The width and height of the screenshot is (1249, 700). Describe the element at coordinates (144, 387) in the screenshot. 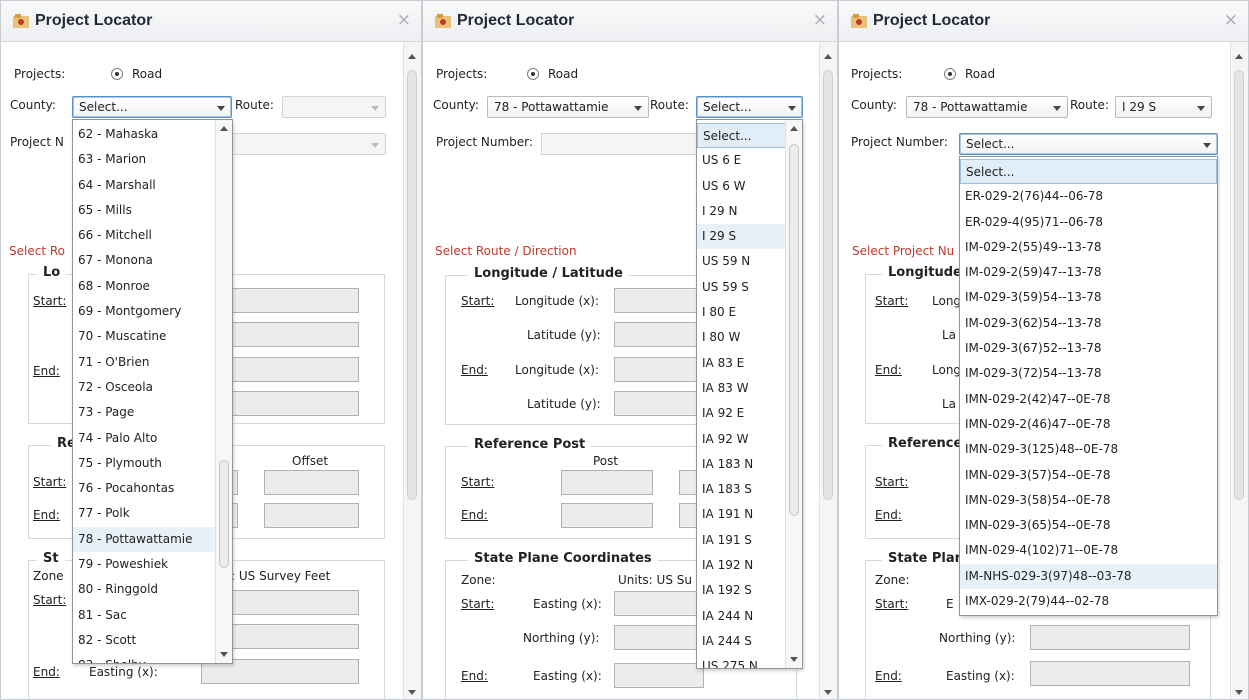

I see `county-option: 72 - Osceola` at that location.